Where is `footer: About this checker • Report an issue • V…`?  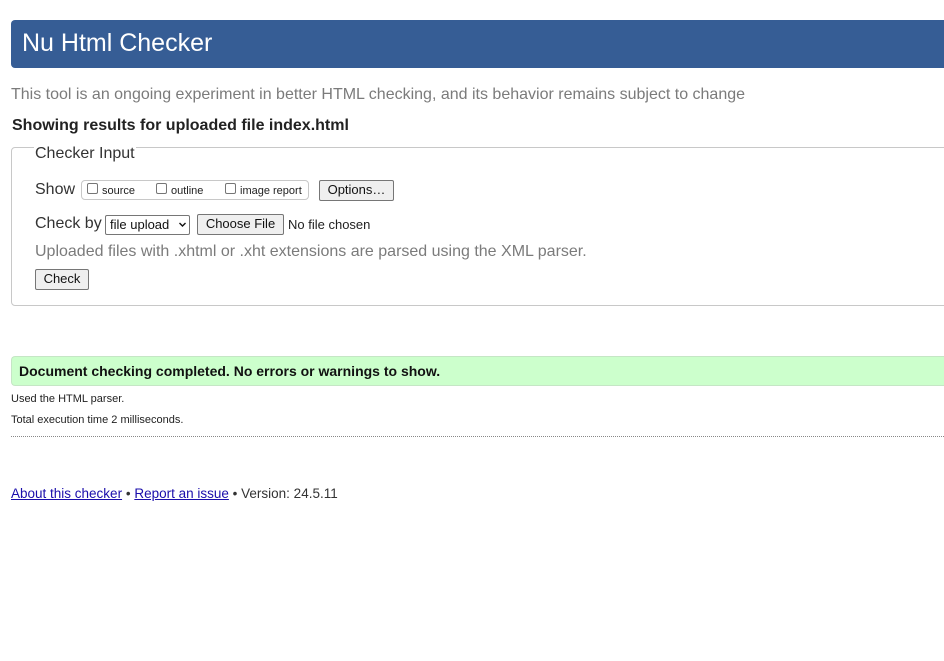 footer: About this checker • Report an issue • V… is located at coordinates (174, 494).